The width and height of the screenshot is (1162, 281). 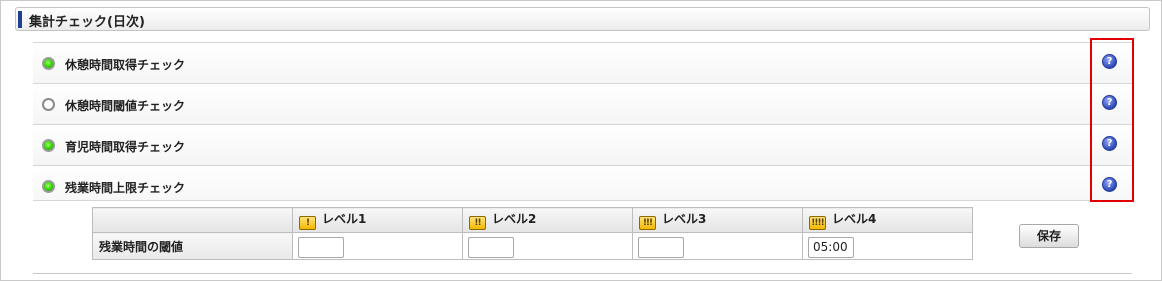 What do you see at coordinates (717, 220) in the screenshot?
I see `level-3-header: !!! レベル3` at bounding box center [717, 220].